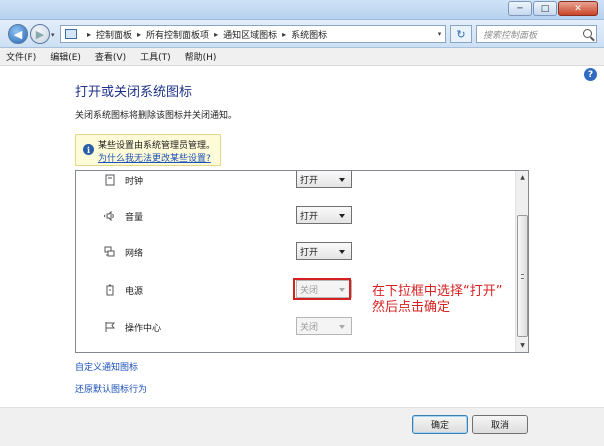  What do you see at coordinates (114, 34) in the screenshot?
I see `breadcrumb-control-panel: 控制面板` at bounding box center [114, 34].